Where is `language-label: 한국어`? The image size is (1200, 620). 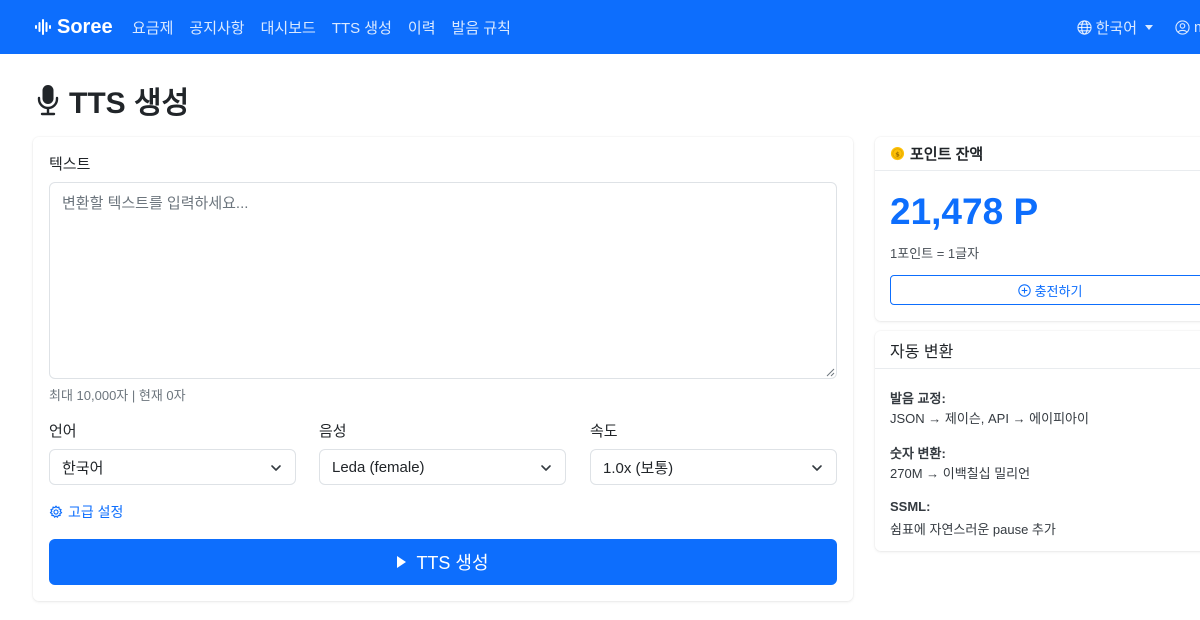
language-label: 한국어 is located at coordinates (1116, 28).